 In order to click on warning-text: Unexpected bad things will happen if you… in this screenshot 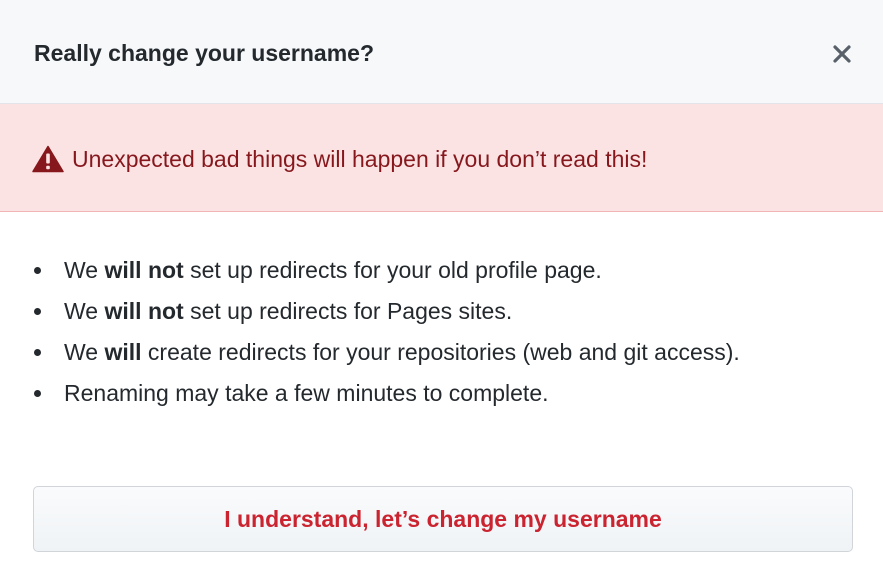, I will do `click(360, 159)`.